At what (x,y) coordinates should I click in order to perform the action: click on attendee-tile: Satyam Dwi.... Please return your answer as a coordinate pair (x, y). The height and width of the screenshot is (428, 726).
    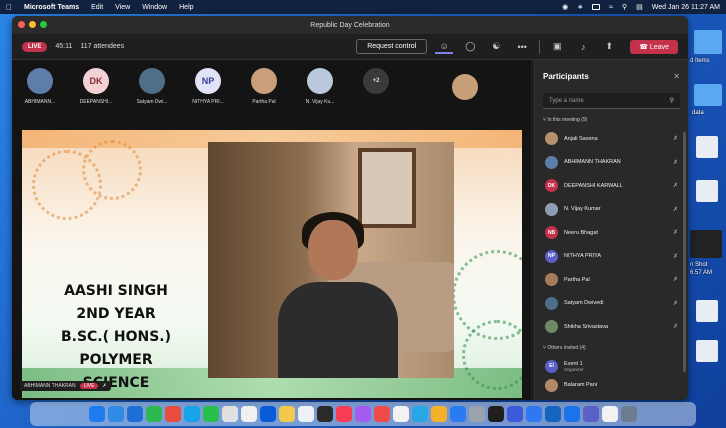
    Looking at the image, I should click on (152, 86).